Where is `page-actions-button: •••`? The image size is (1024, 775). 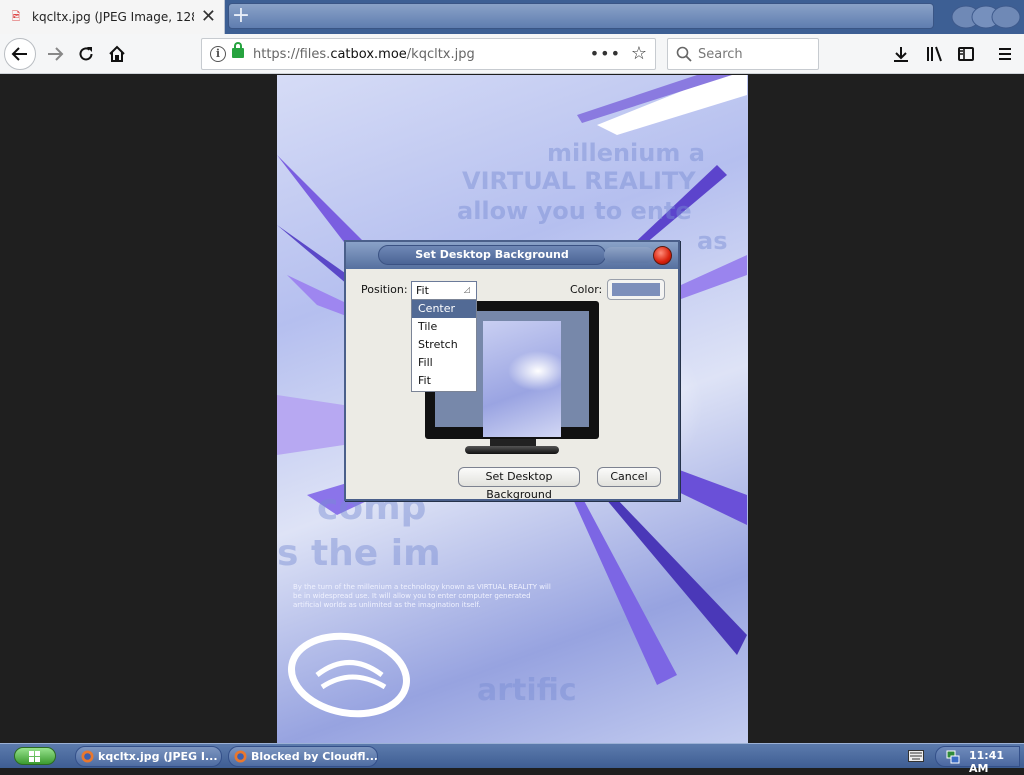
page-actions-button: ••• is located at coordinates (605, 53).